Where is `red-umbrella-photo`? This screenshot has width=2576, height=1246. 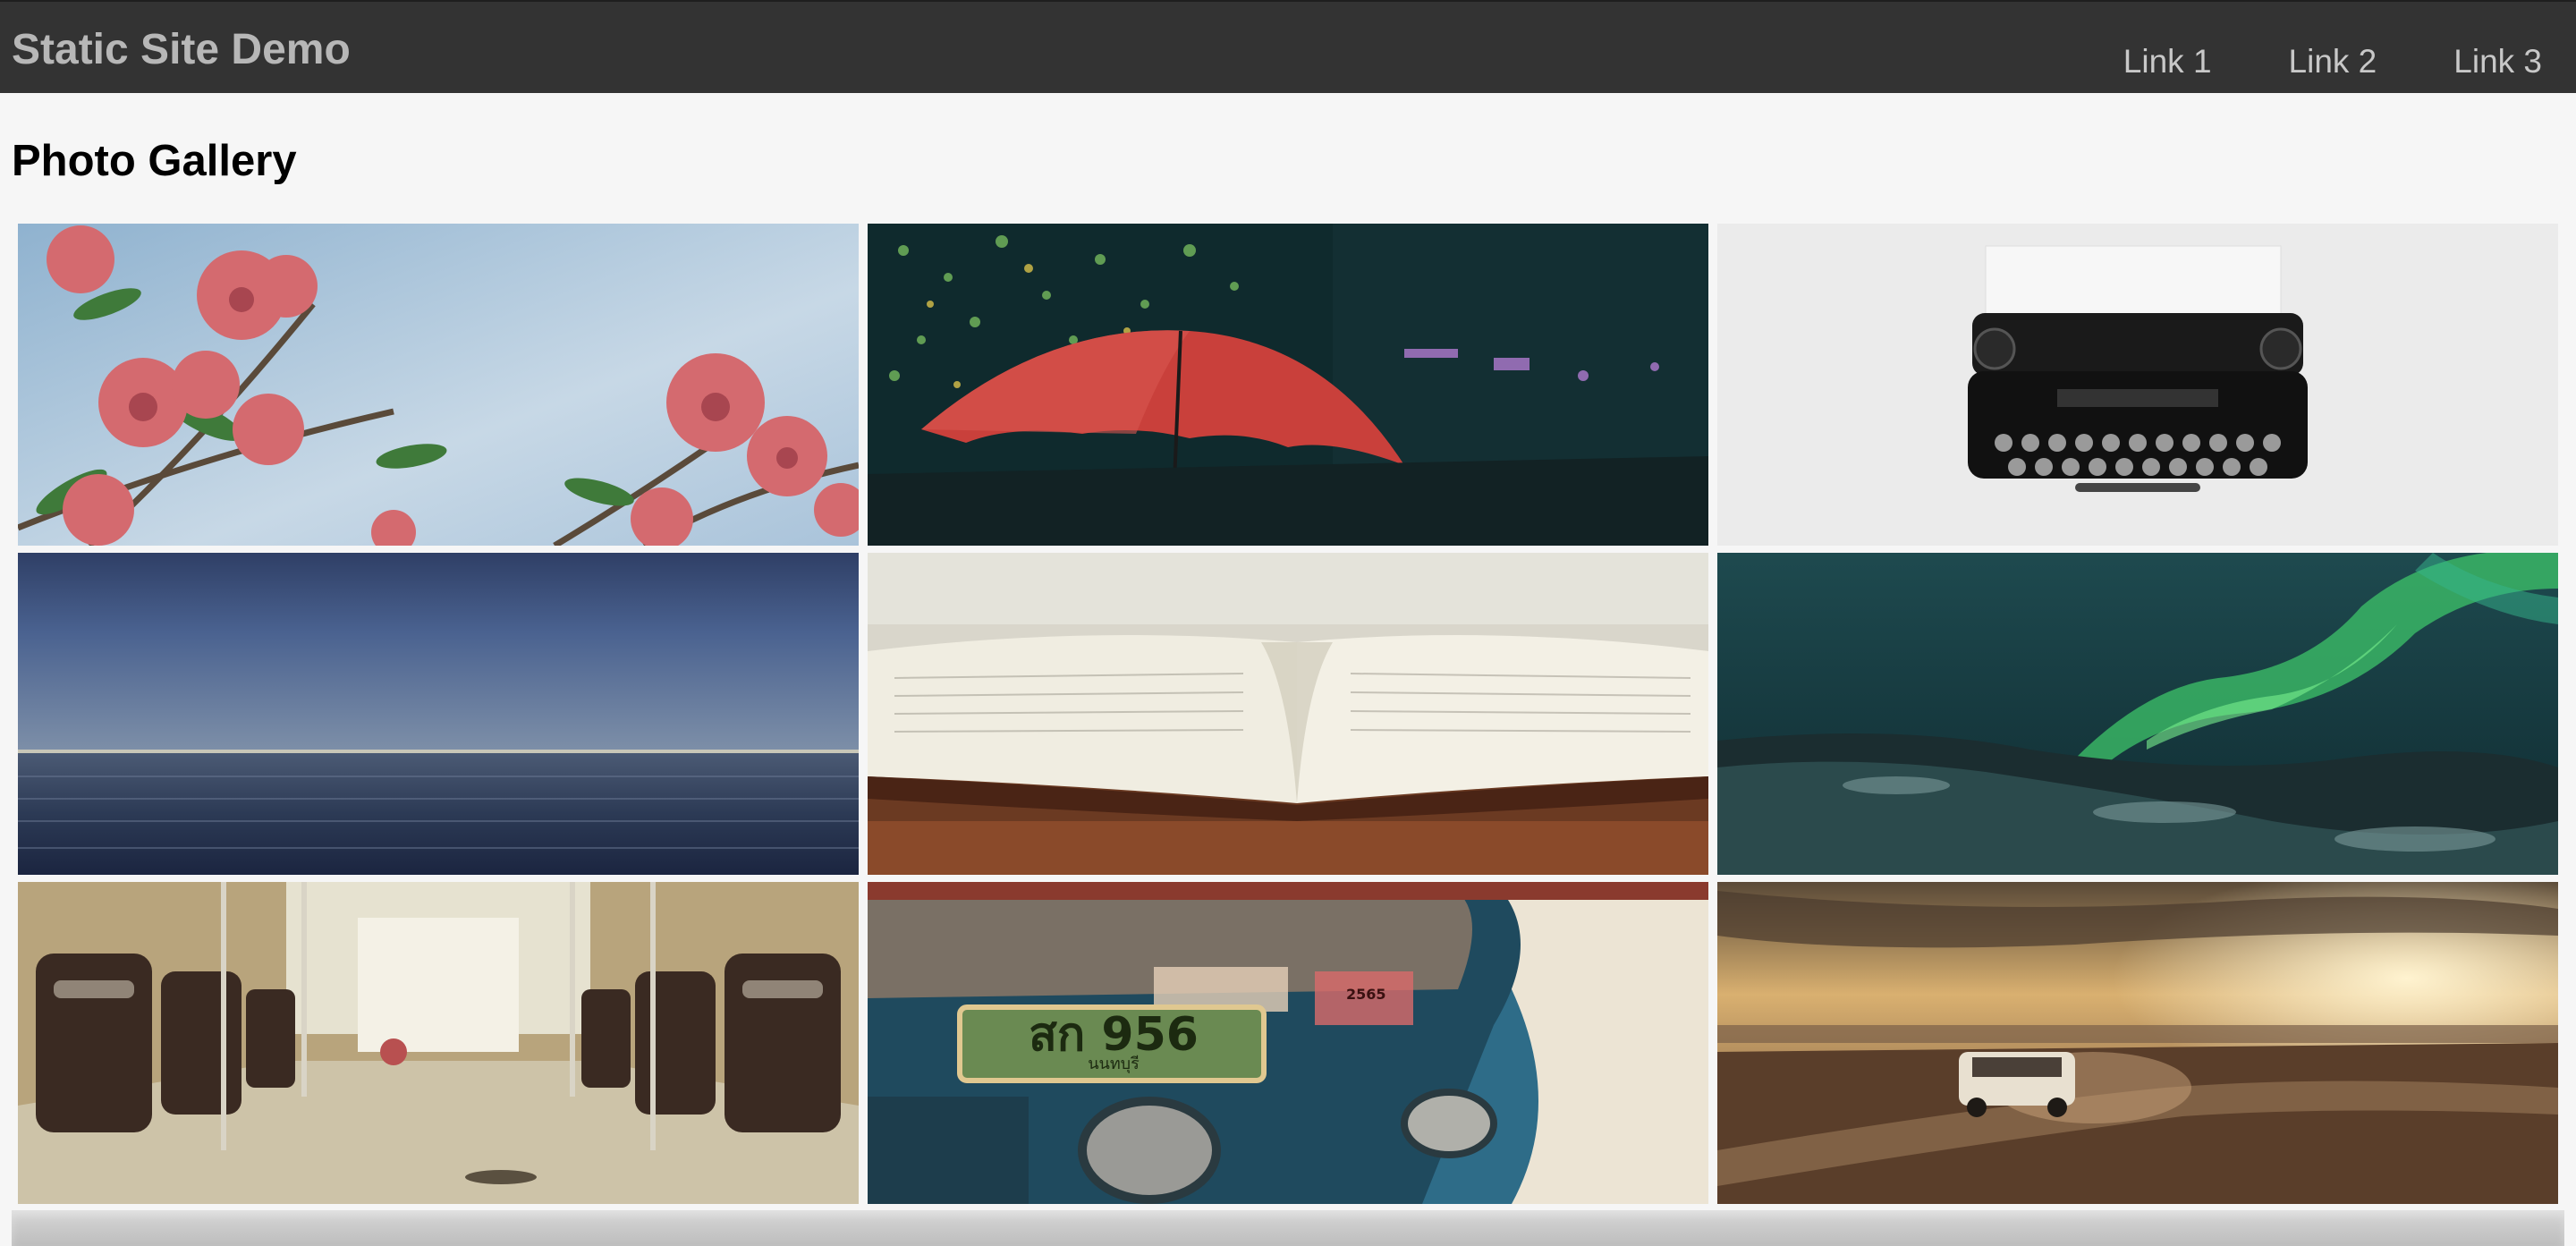 red-umbrella-photo is located at coordinates (1288, 385).